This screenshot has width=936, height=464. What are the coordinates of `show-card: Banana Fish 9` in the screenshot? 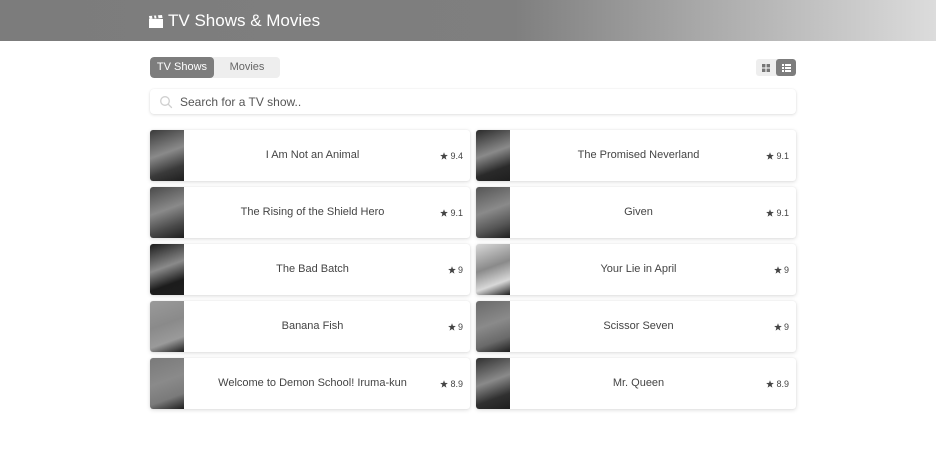 It's located at (310, 326).